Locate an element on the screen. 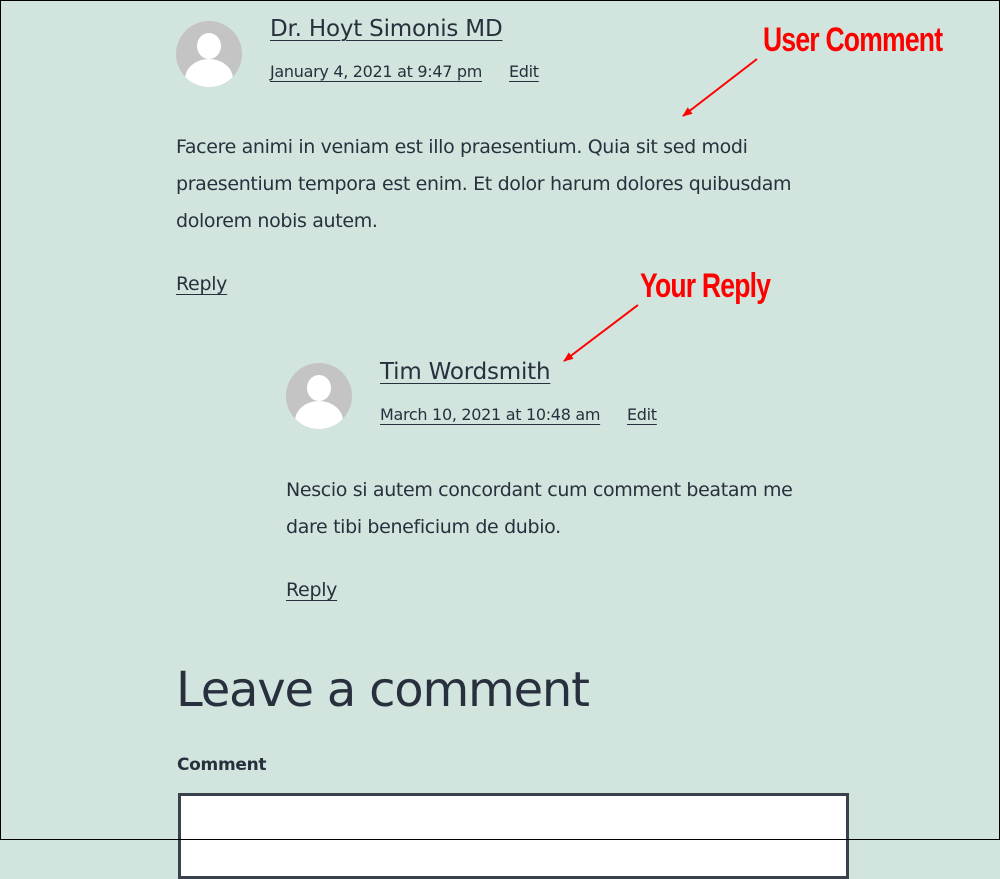 The image size is (1000, 879). arrow-to-user-comment is located at coordinates (720, 87).